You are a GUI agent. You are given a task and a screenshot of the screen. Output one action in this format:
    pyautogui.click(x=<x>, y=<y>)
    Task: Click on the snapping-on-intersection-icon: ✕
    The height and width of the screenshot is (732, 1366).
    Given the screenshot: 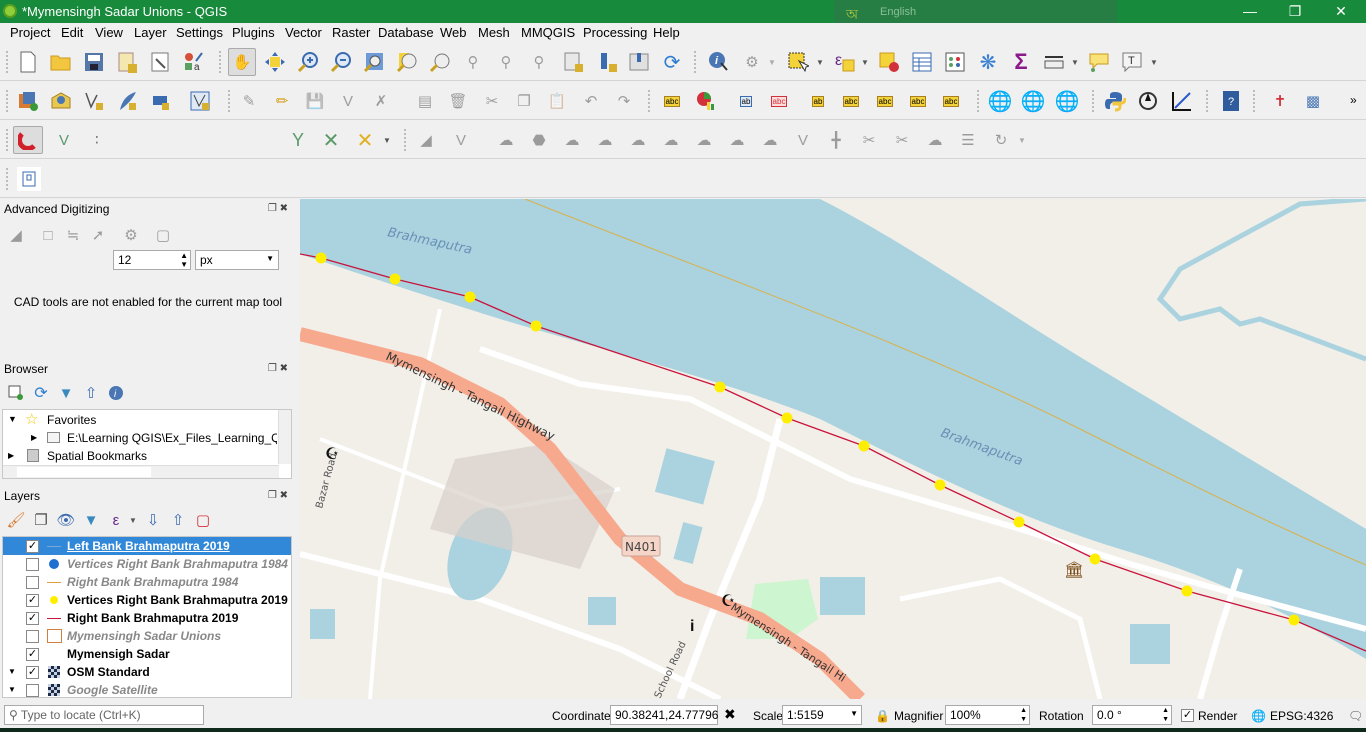 What is the action you would take?
    pyautogui.click(x=331, y=140)
    